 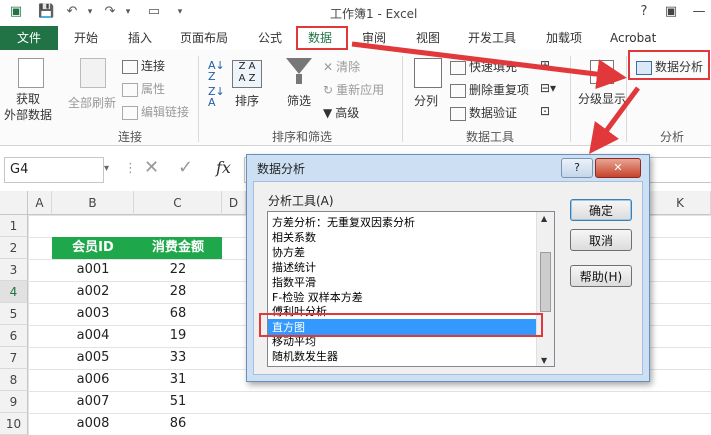 What do you see at coordinates (403, 237) in the screenshot?
I see `analysis-tool-item: 相关系数` at bounding box center [403, 237].